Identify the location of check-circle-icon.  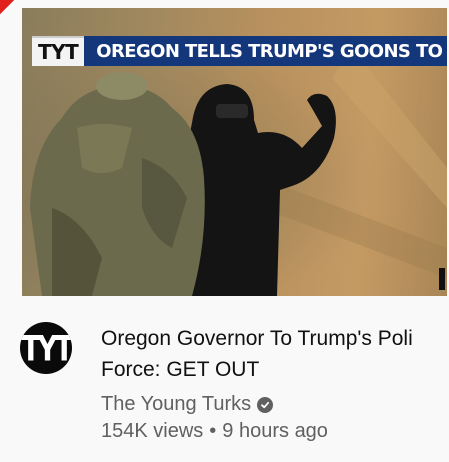
(265, 404).